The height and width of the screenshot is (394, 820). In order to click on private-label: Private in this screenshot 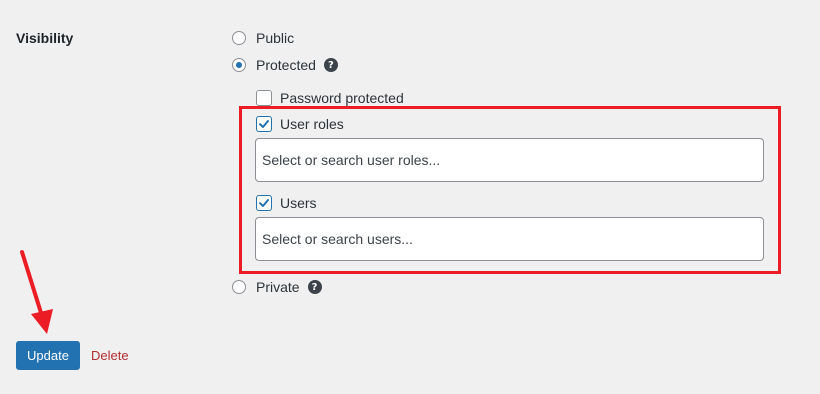, I will do `click(278, 287)`.